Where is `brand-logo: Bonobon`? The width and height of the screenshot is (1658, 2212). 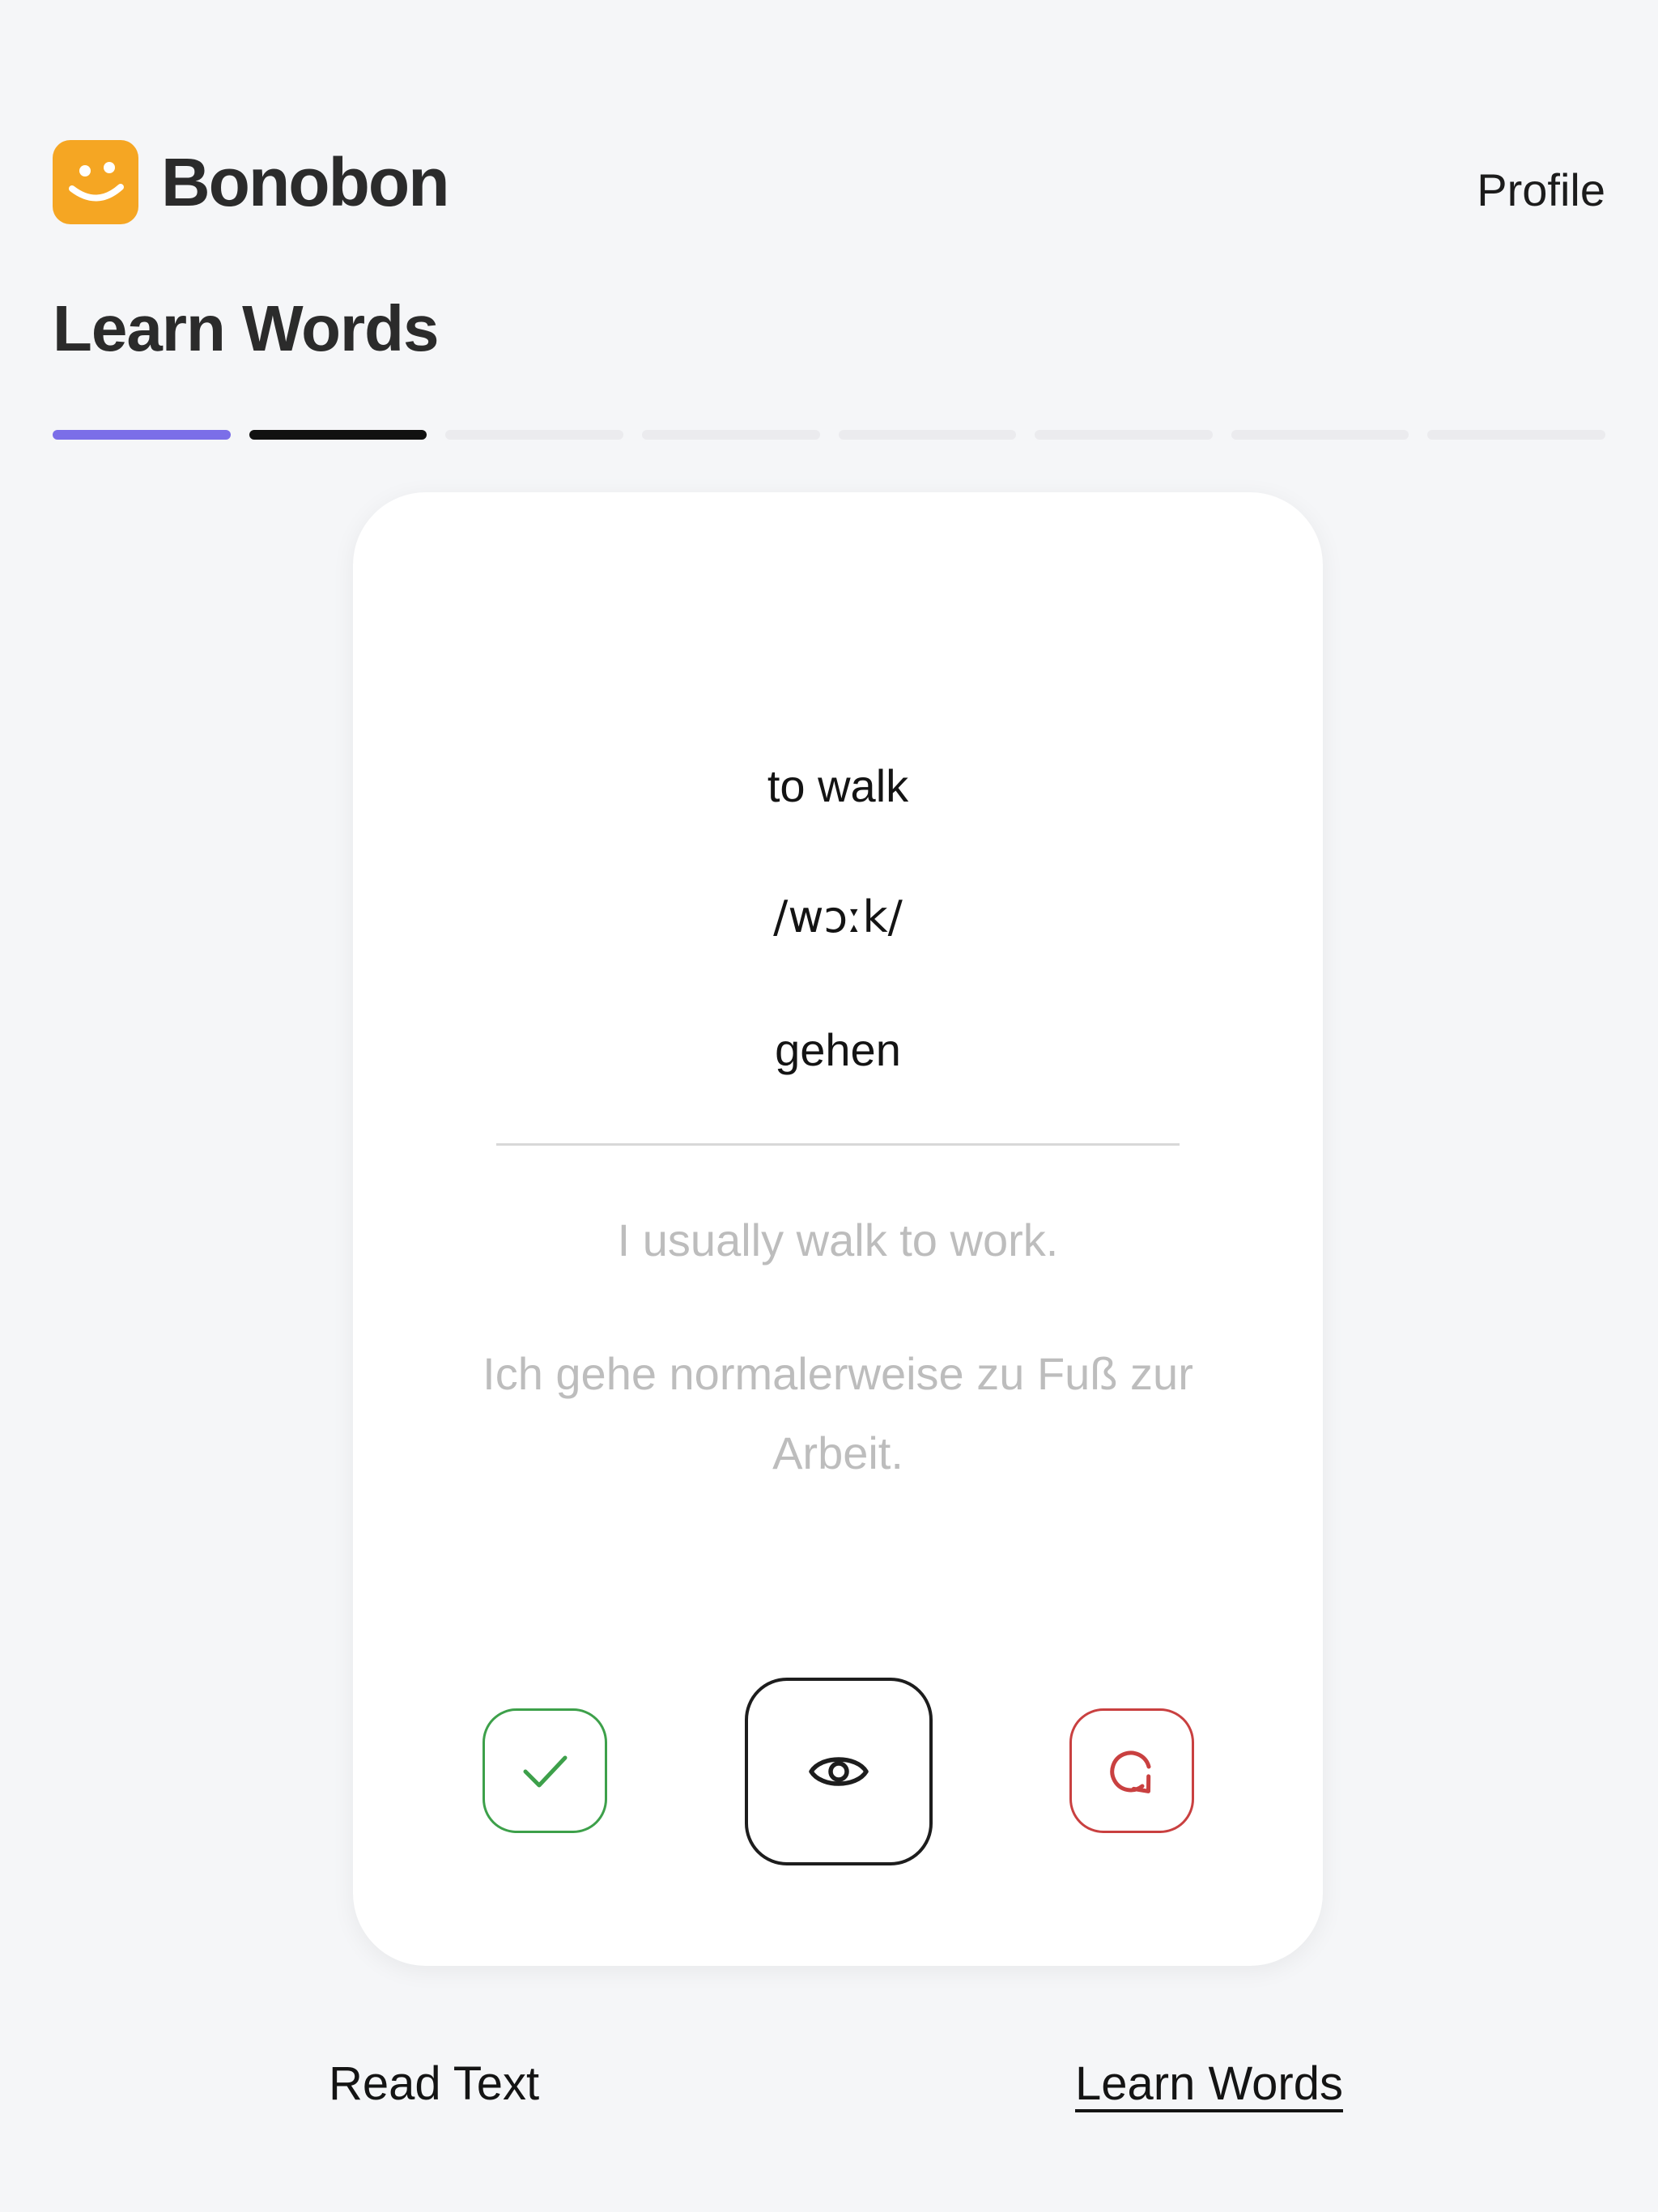
brand-logo: Bonobon is located at coordinates (251, 182).